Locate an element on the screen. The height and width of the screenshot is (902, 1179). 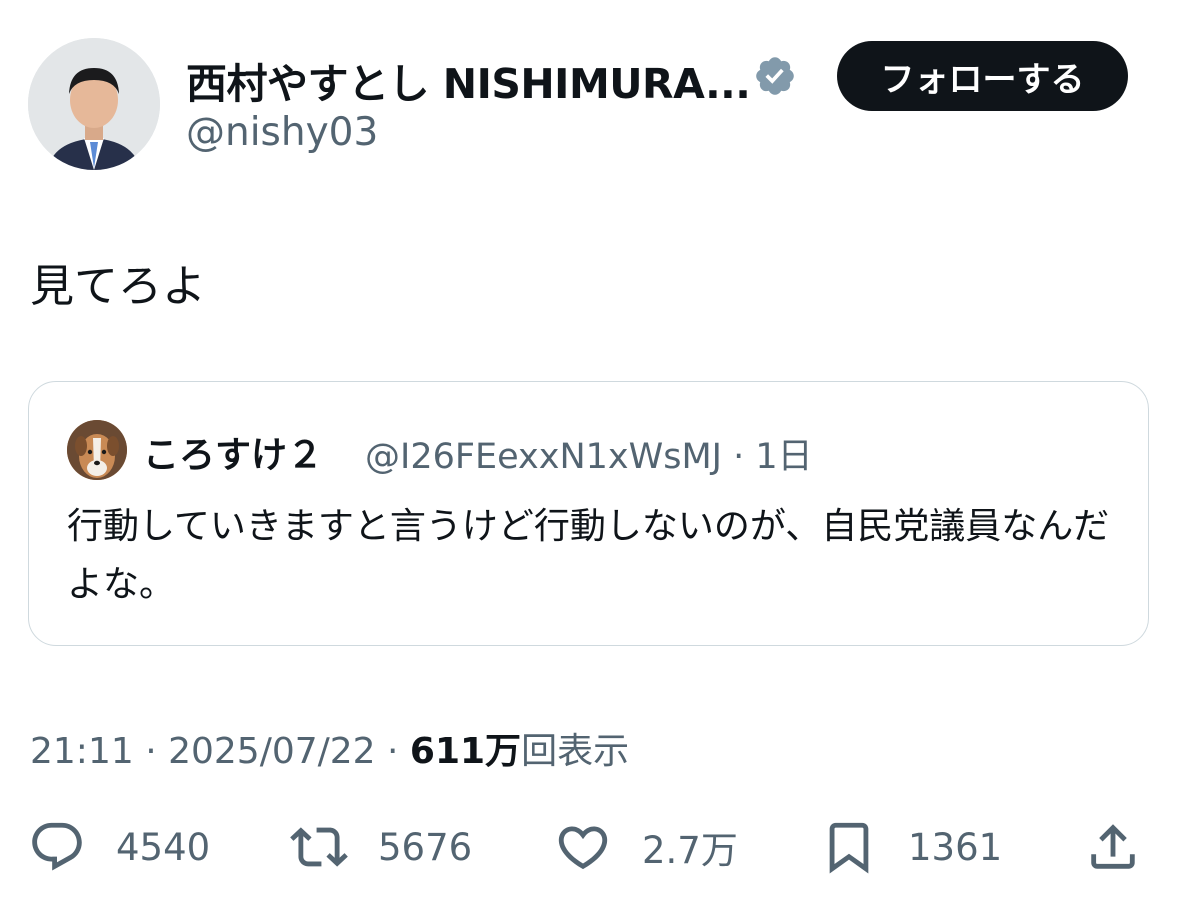
quoted-display-name: ころすけ２ is located at coordinates (233, 452).